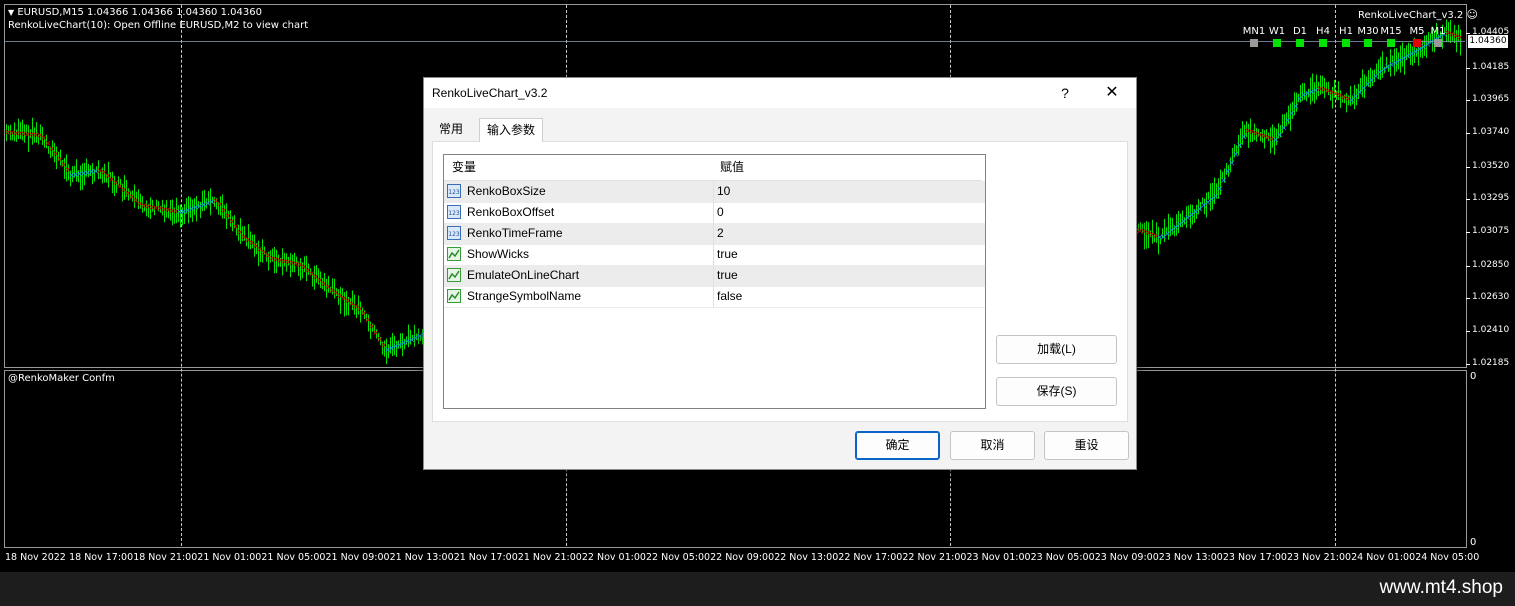  I want to click on date-label: 22 Nov 17:00, so click(870, 557).